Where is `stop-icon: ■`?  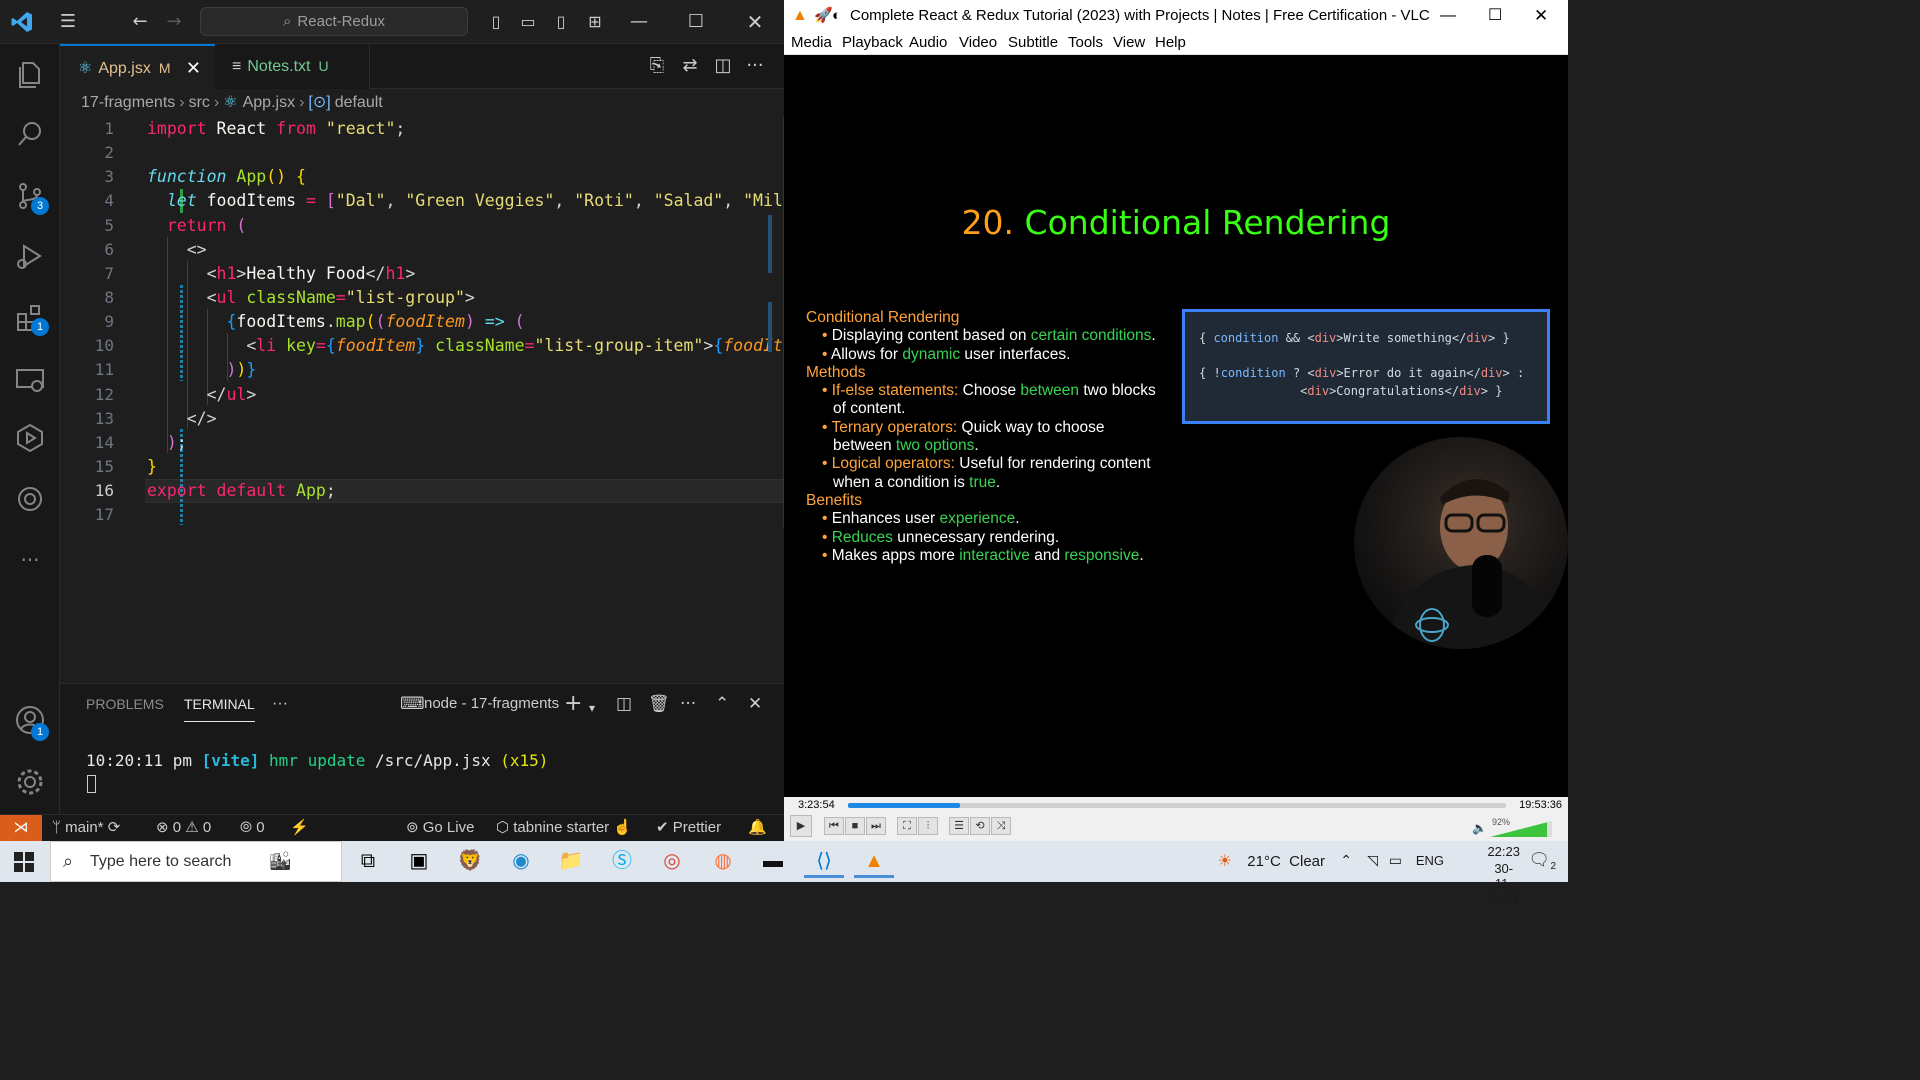 stop-icon: ■ is located at coordinates (855, 826).